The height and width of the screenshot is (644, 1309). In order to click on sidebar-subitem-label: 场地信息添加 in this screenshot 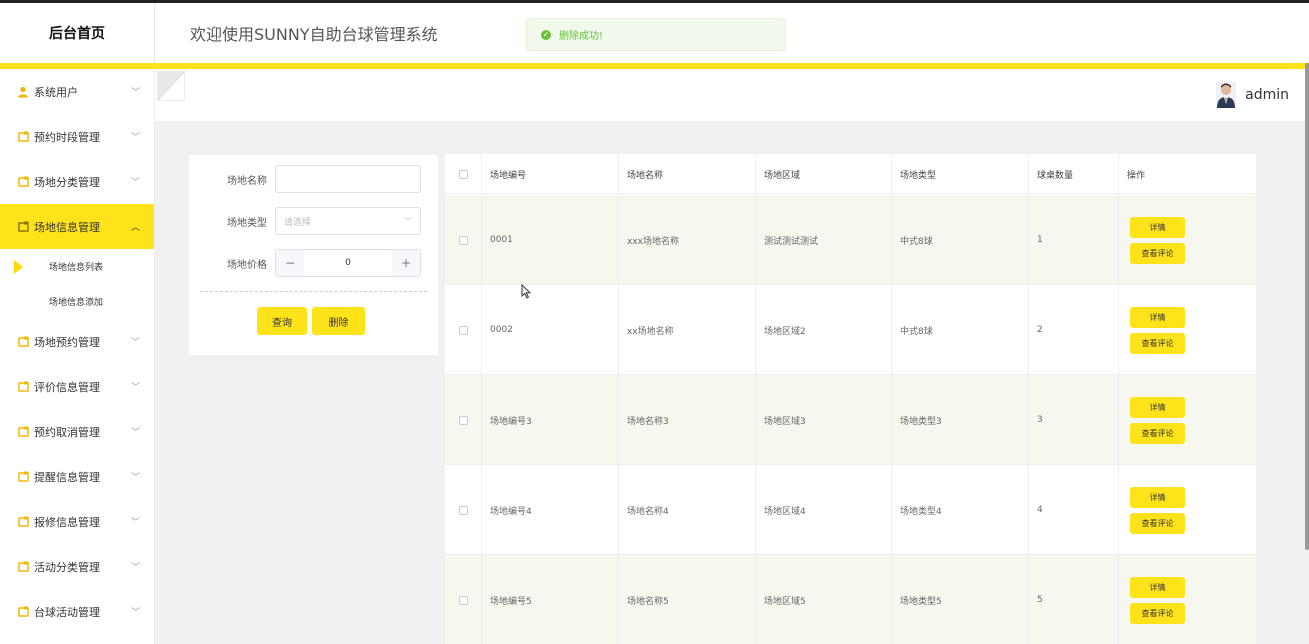, I will do `click(76, 303)`.